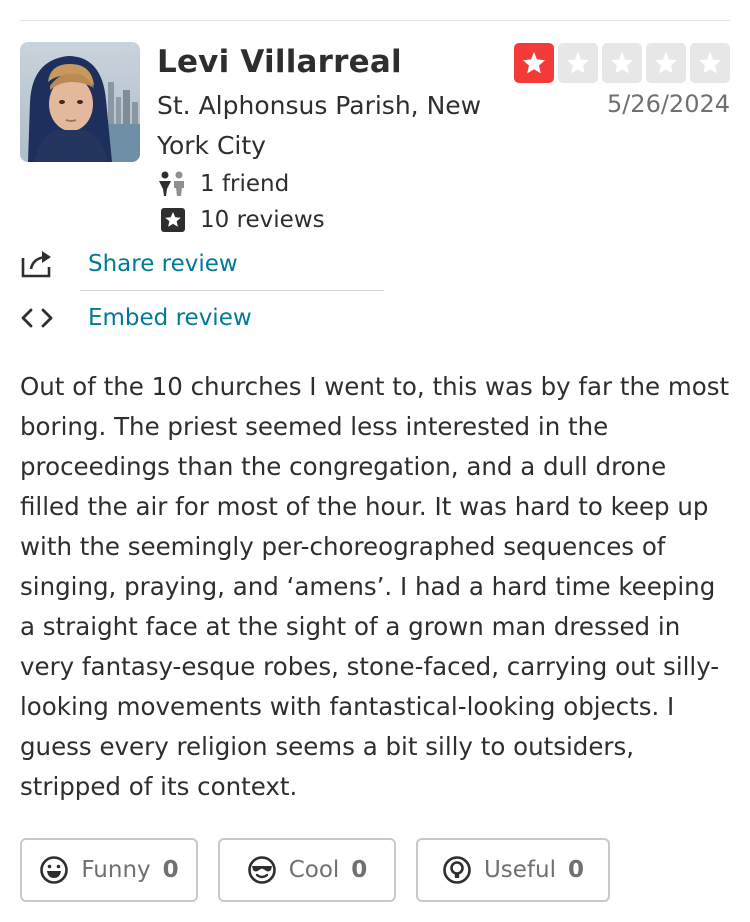 This screenshot has width=750, height=922. Describe the element at coordinates (232, 290) in the screenshot. I see `action-divider` at that location.